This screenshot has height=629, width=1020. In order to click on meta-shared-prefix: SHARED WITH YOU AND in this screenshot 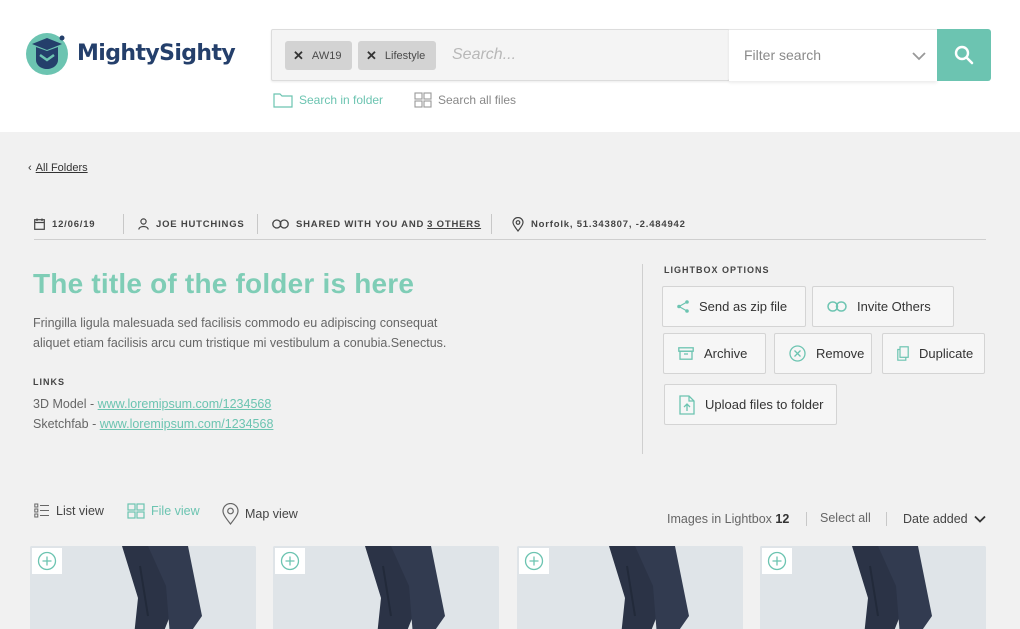, I will do `click(360, 224)`.